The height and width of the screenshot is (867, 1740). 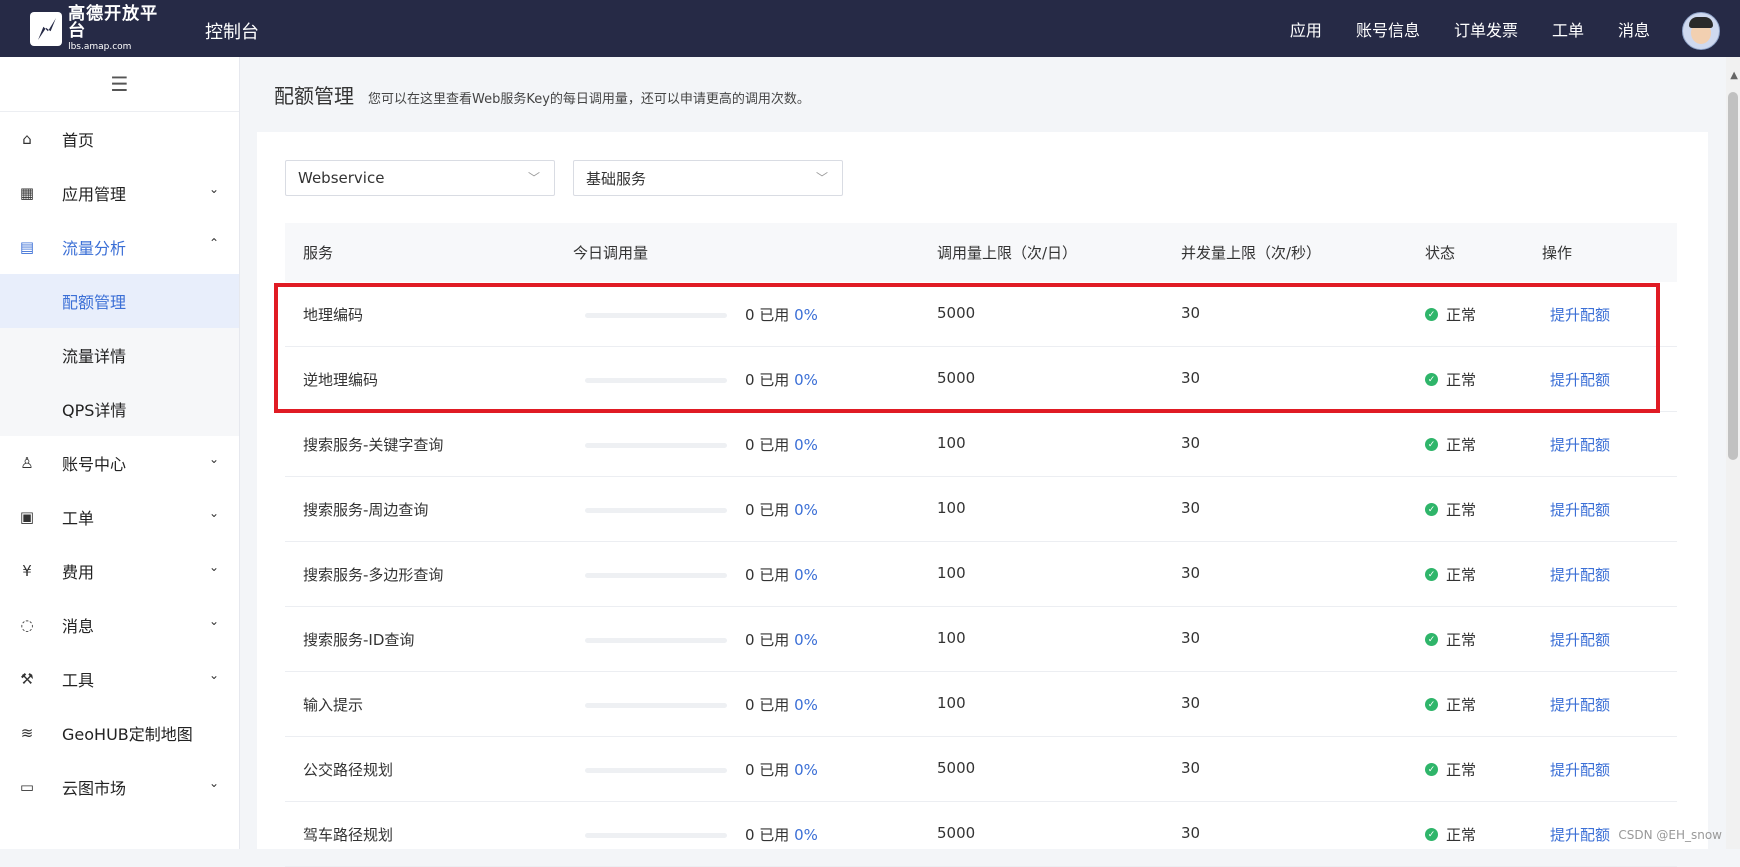 What do you see at coordinates (27, 625) in the screenshot?
I see `message-icon: ◌` at bounding box center [27, 625].